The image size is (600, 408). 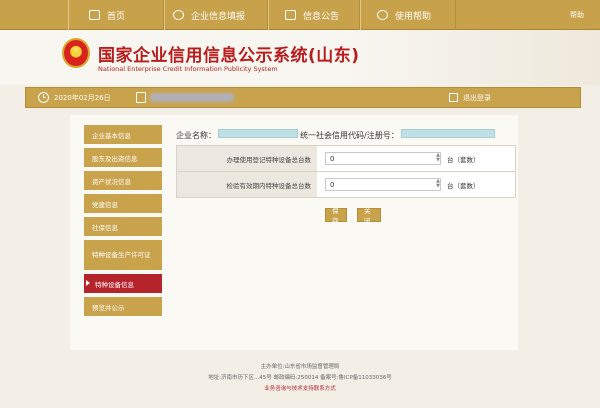 What do you see at coordinates (123, 203) in the screenshot?
I see `sidebar-item-party: 党建信息` at bounding box center [123, 203].